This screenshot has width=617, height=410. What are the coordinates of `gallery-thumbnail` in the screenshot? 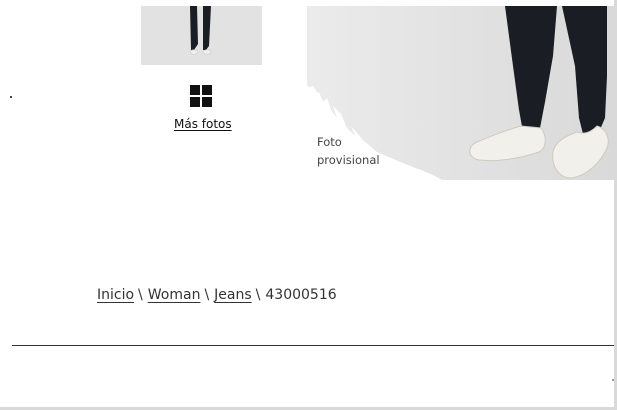 It's located at (201, 35).